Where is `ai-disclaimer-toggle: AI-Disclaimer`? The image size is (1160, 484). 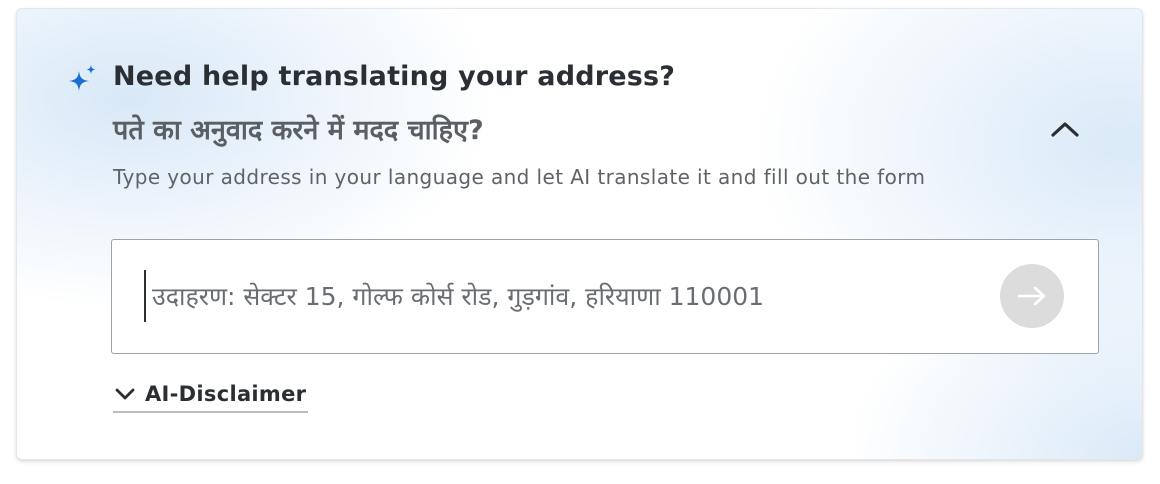
ai-disclaimer-toggle: AI-Disclaimer is located at coordinates (211, 395).